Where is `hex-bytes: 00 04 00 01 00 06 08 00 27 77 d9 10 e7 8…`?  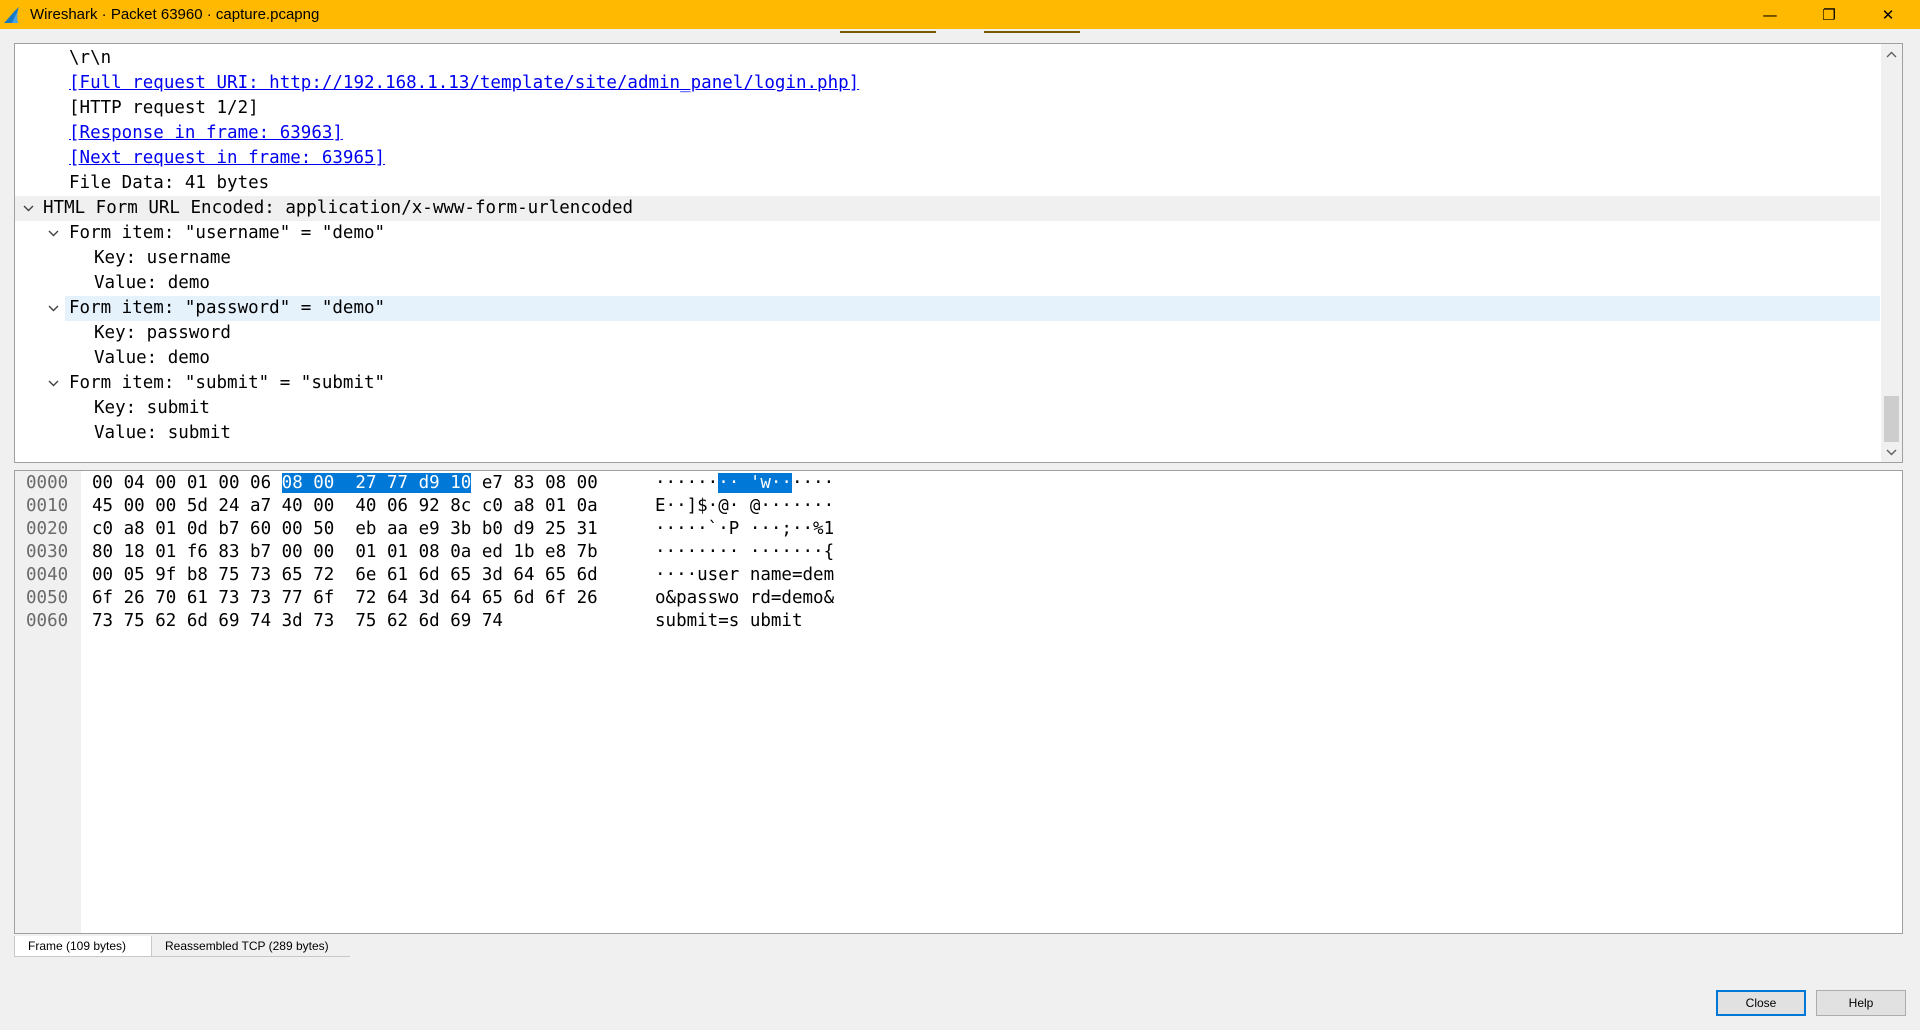 hex-bytes: 00 04 00 01 00 06 08 00 27 77 d9 10 e7 8… is located at coordinates (345, 483).